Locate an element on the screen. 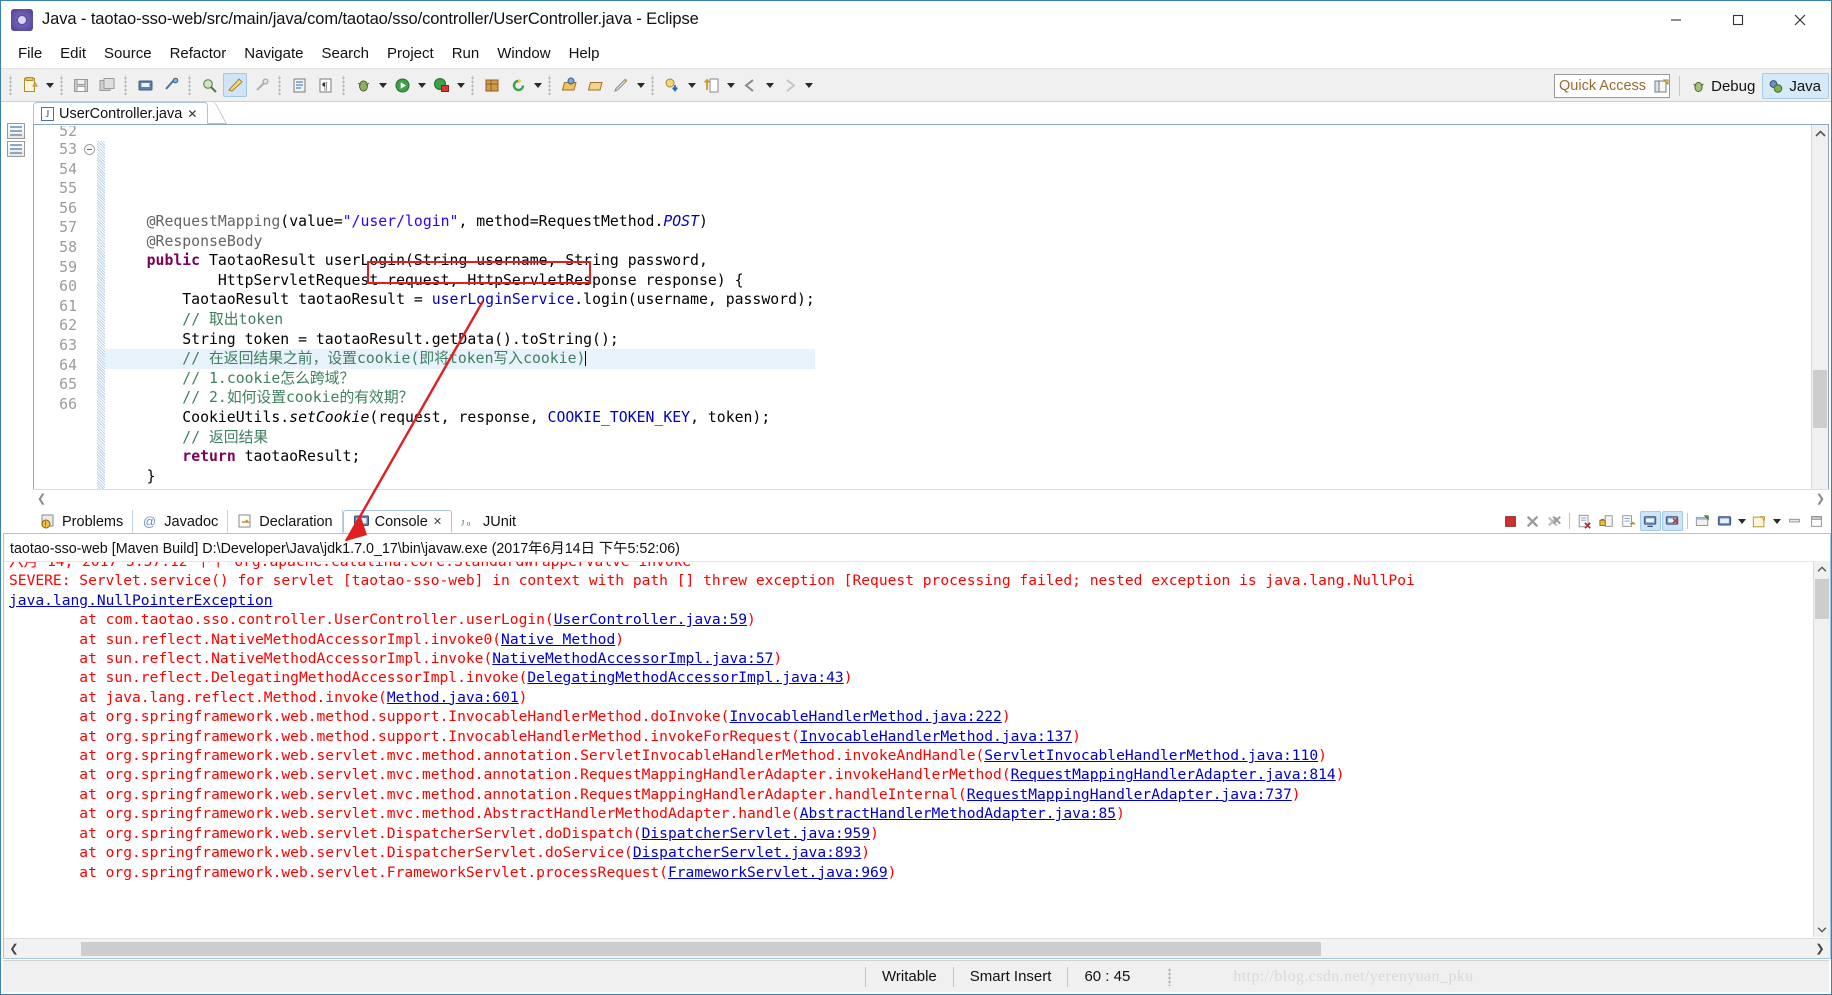 This screenshot has width=1832, height=995. console-horizontal-scrollbar: ❮ ❯ is located at coordinates (917, 948).